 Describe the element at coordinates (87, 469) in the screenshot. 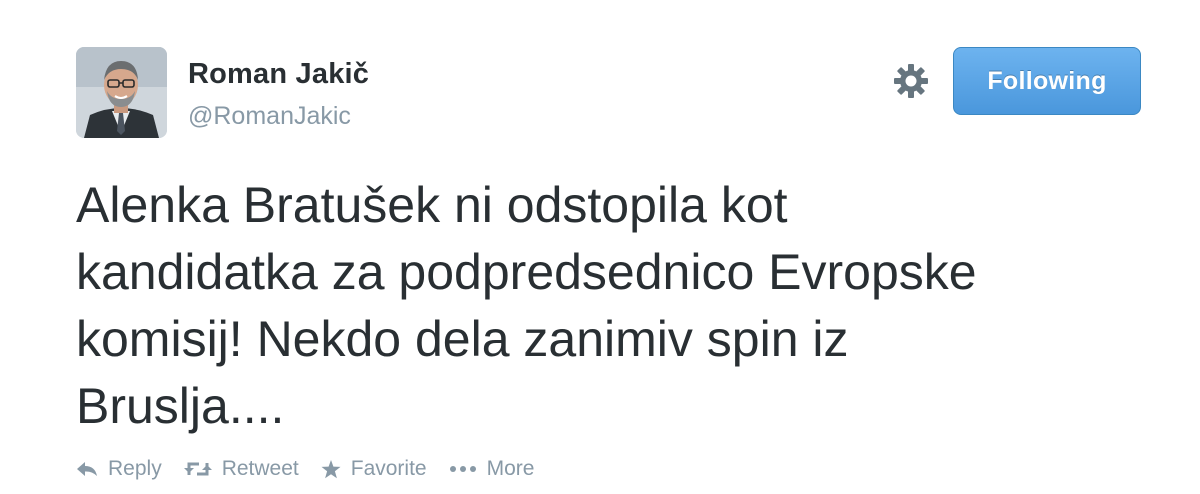

I see `reply-icon` at that location.